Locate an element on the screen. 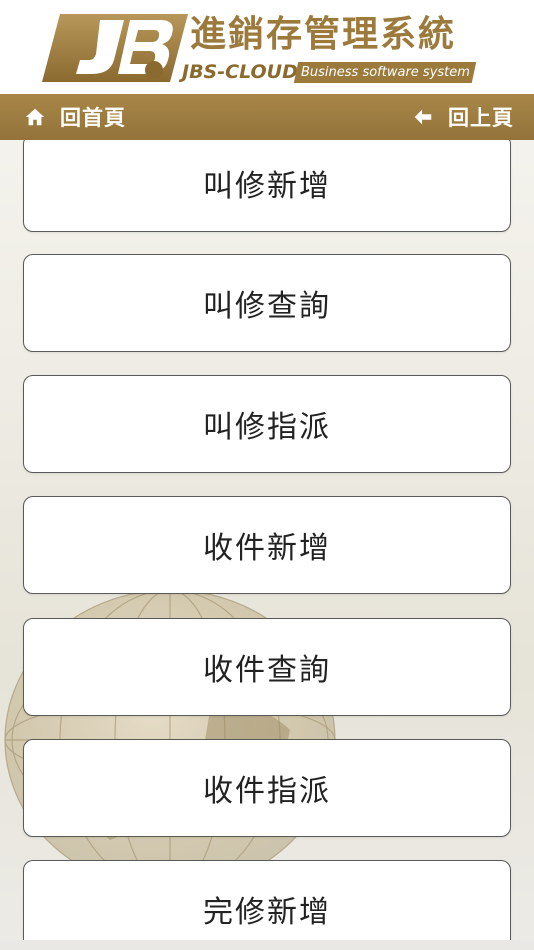  menu-button-receive-add: 收件新增 is located at coordinates (267, 545).